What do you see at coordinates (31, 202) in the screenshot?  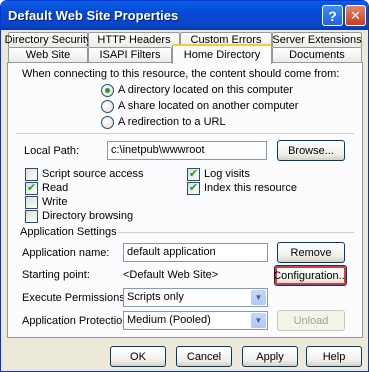 I see `write-checkbox` at bounding box center [31, 202].